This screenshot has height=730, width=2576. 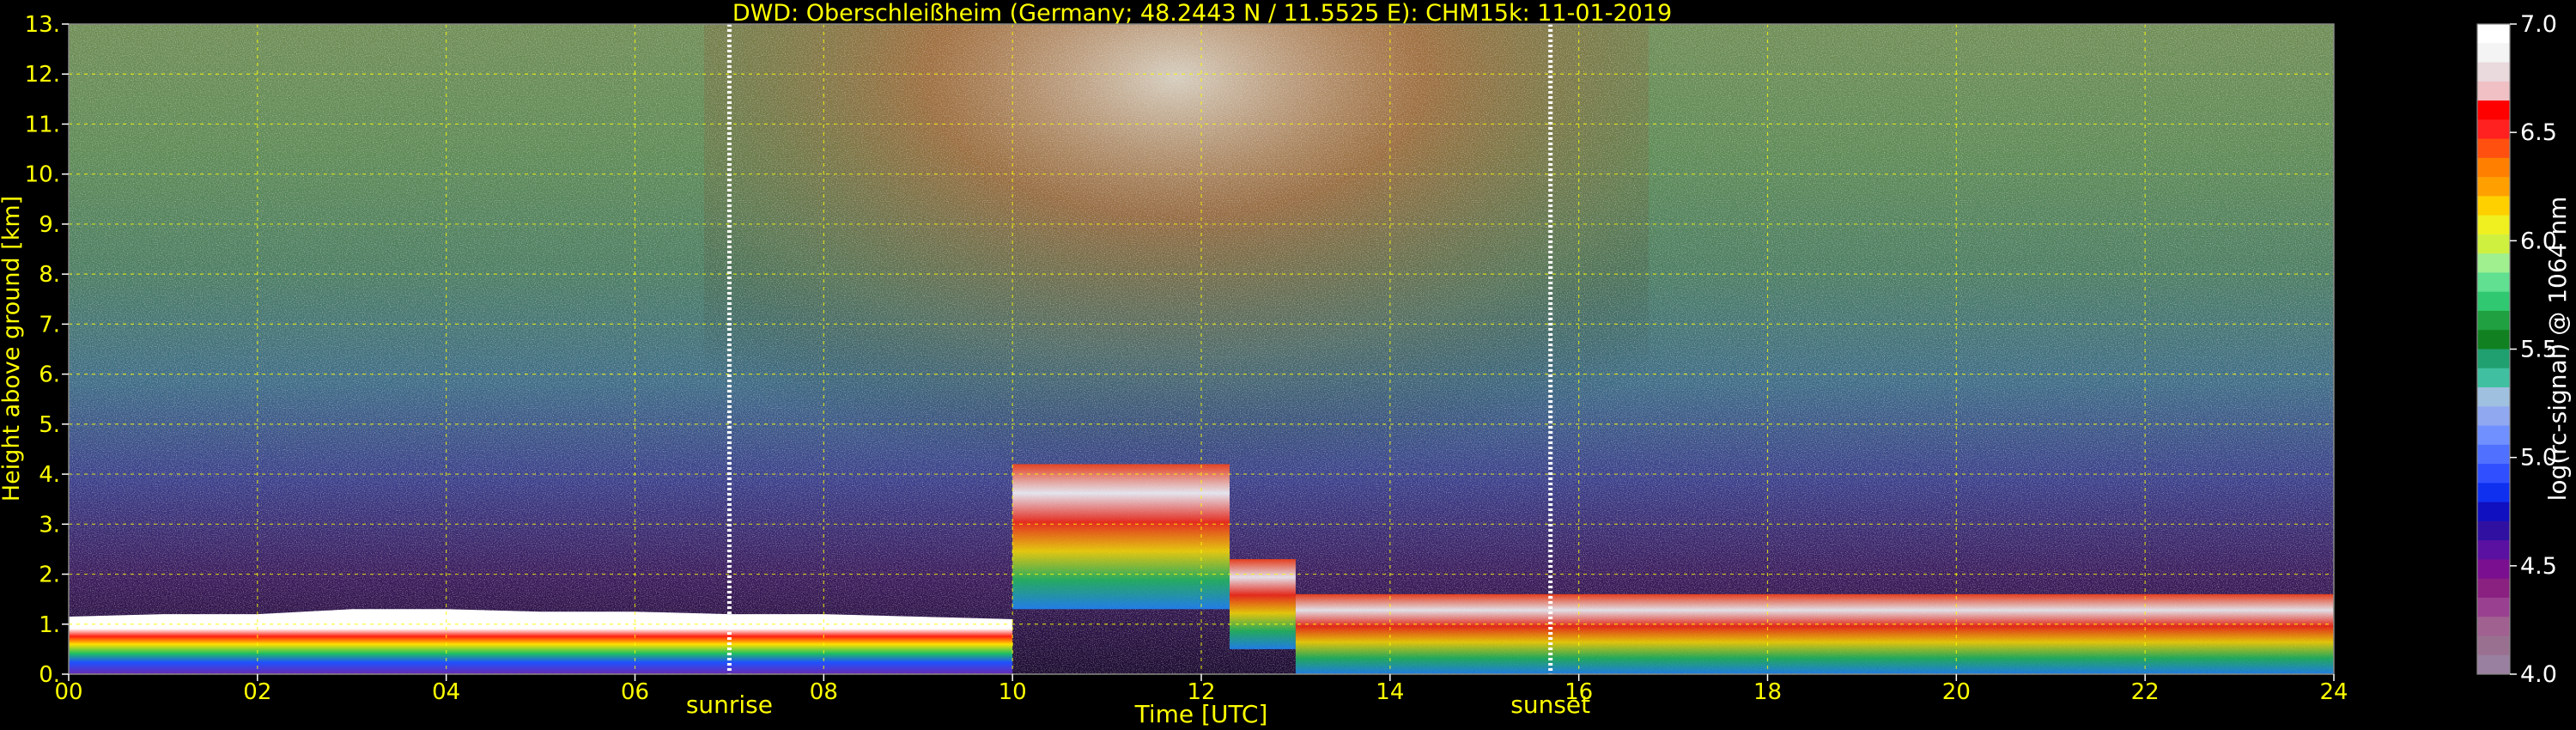 What do you see at coordinates (635, 692) in the screenshot?
I see `x-tick-label: 06` at bounding box center [635, 692].